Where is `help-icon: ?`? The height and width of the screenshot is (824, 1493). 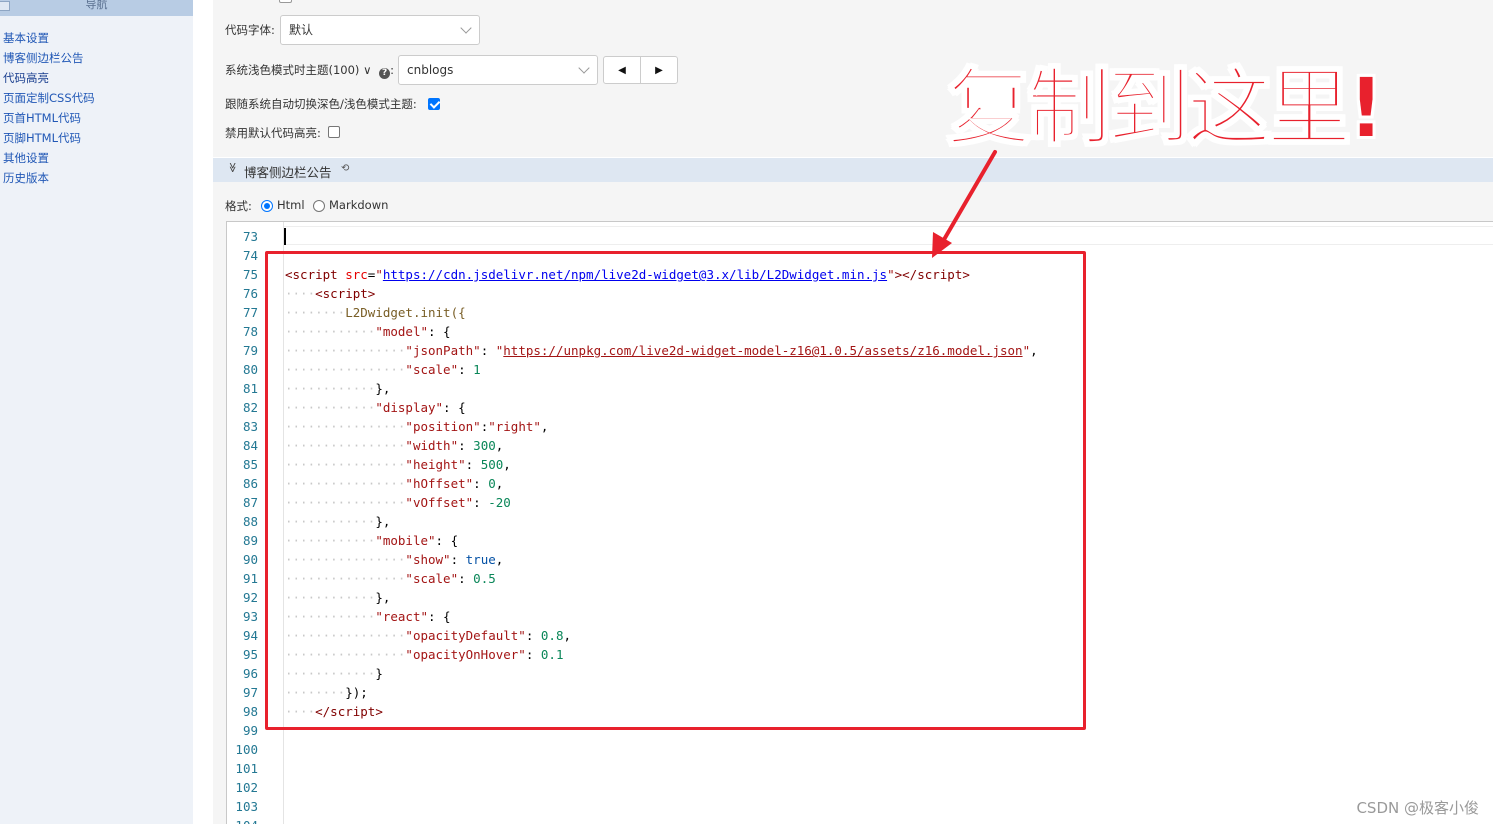 help-icon: ? is located at coordinates (385, 73).